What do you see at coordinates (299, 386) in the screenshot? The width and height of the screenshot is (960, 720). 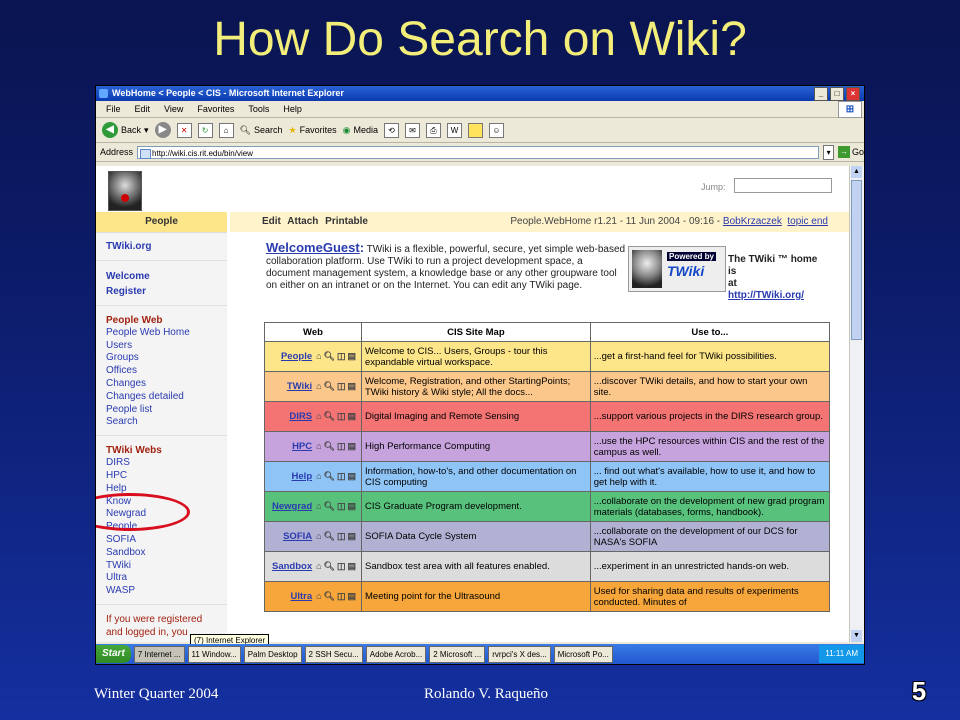 I see `web-link: TWiki` at bounding box center [299, 386].